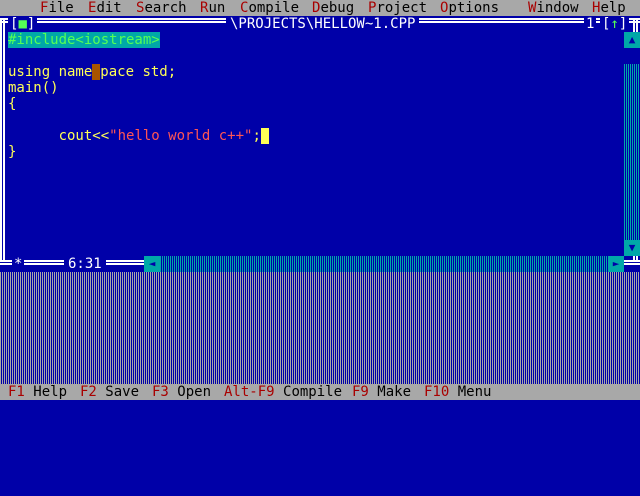  I want to click on vertical-scroll-thumb, so click(632, 56).